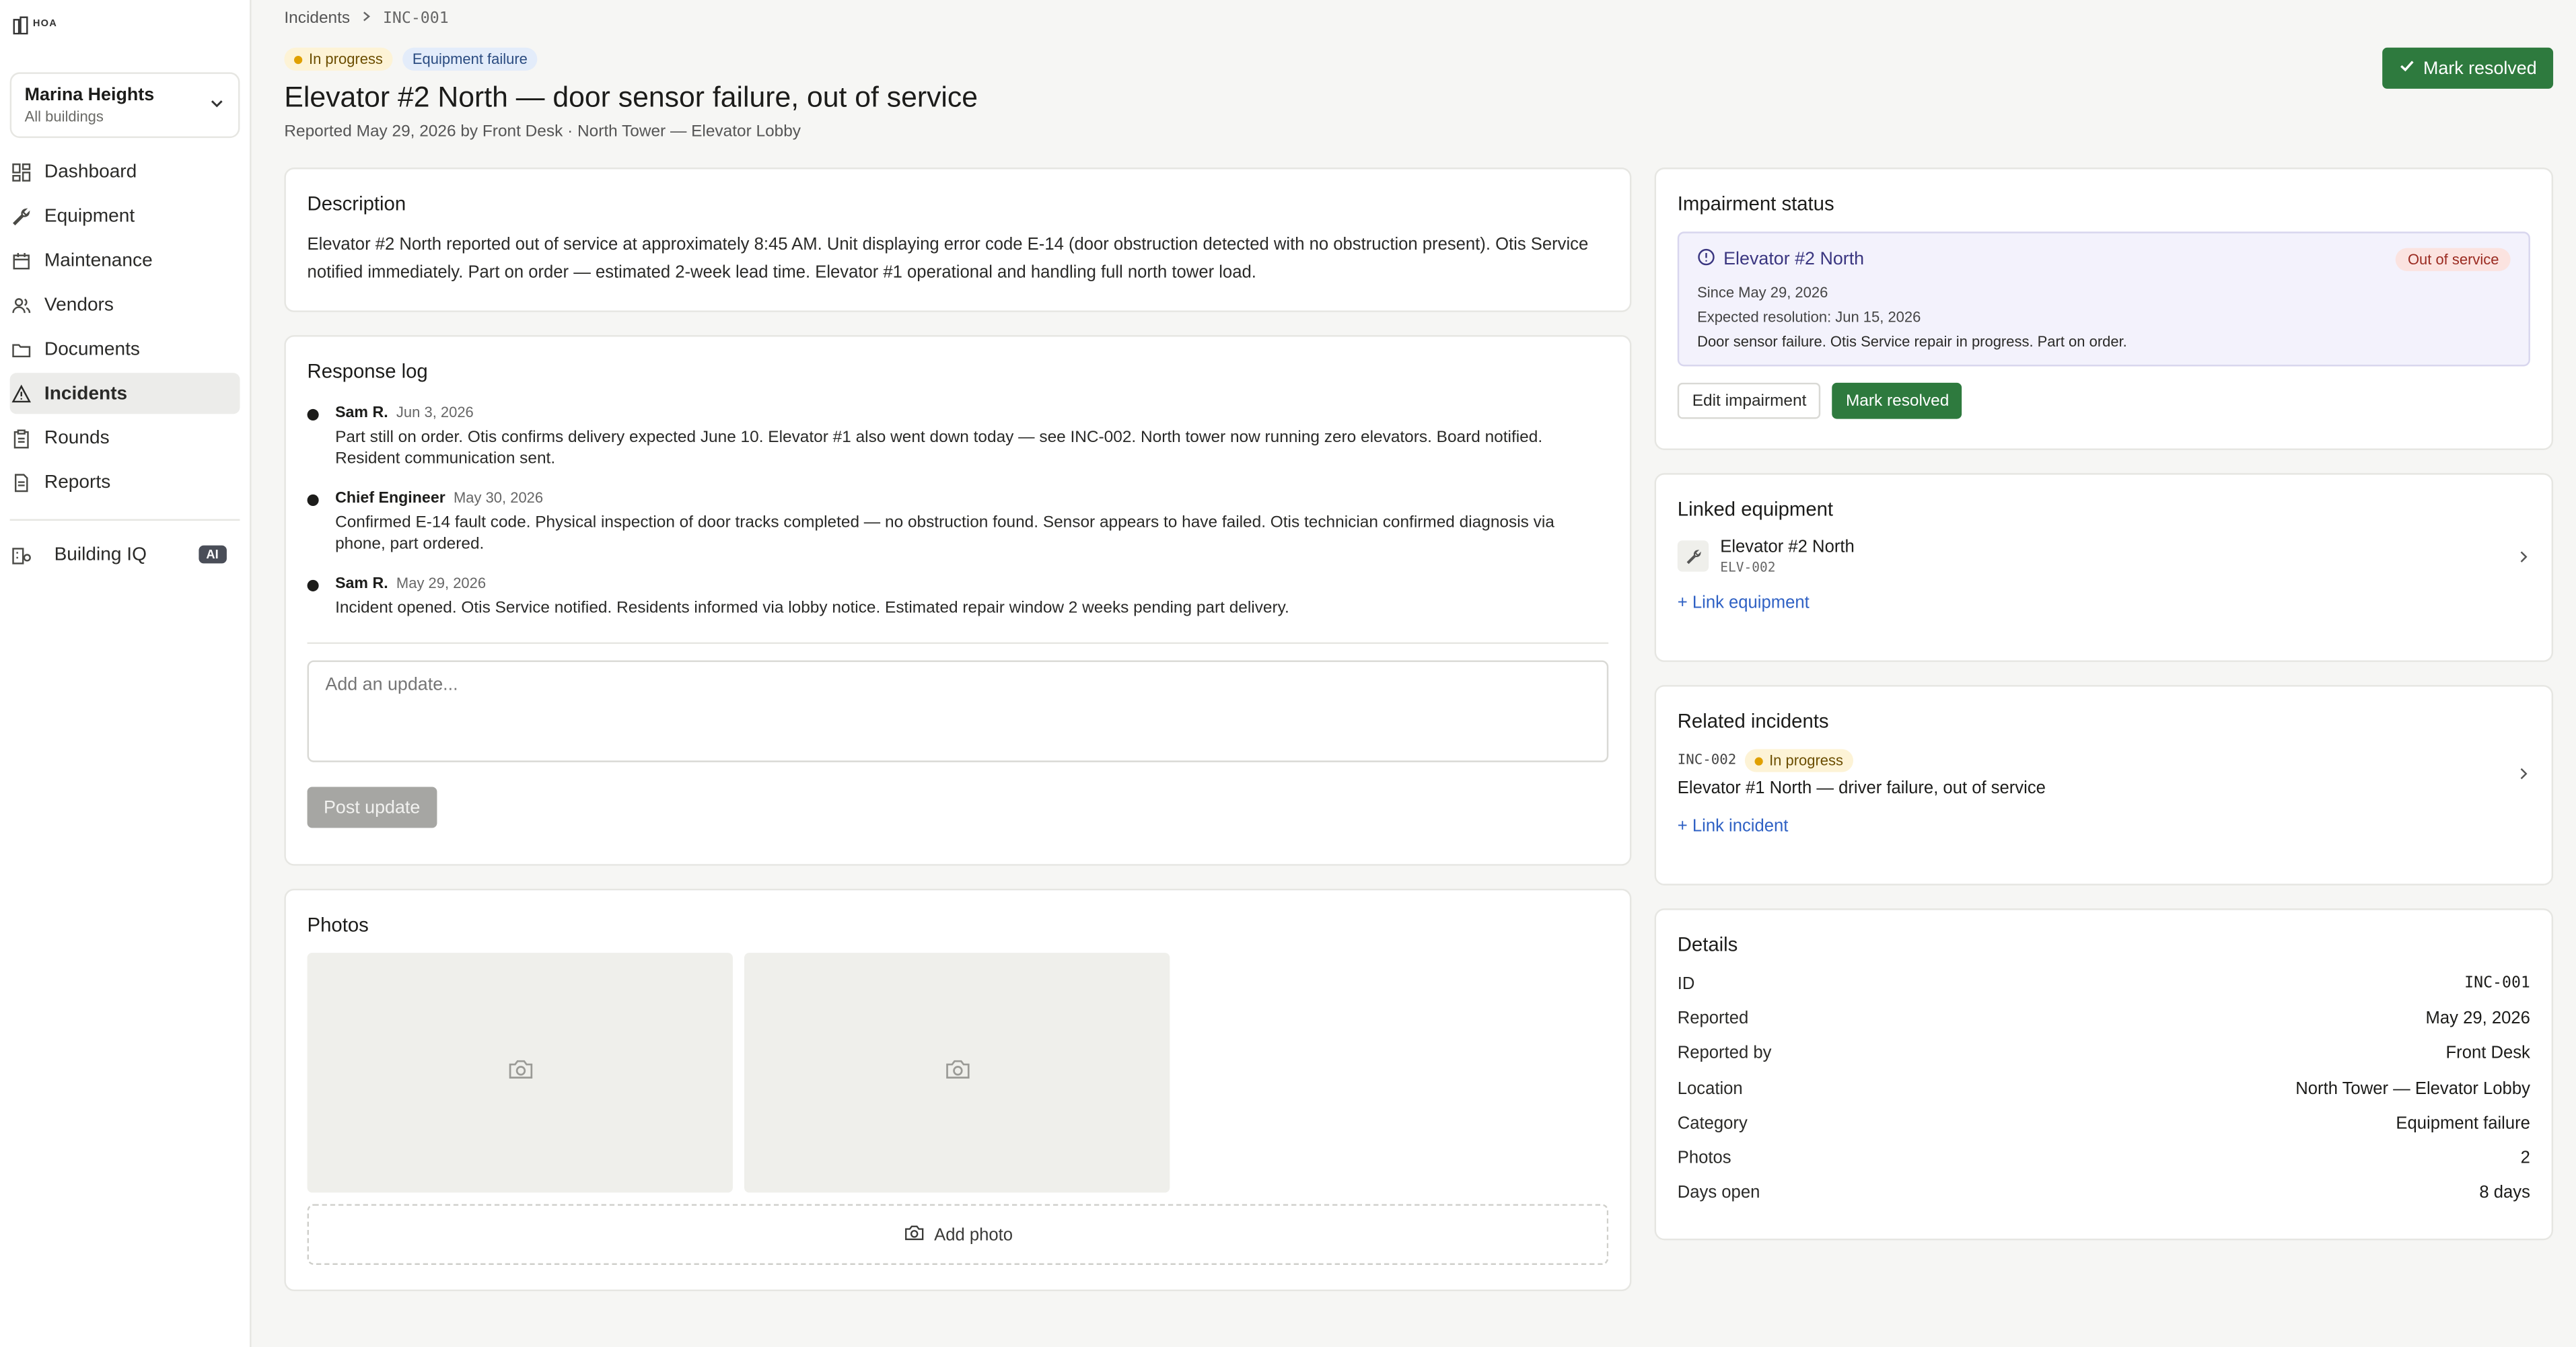 The image size is (2576, 1347). I want to click on sidebar-item-dashboard: Dashboard, so click(125, 171).